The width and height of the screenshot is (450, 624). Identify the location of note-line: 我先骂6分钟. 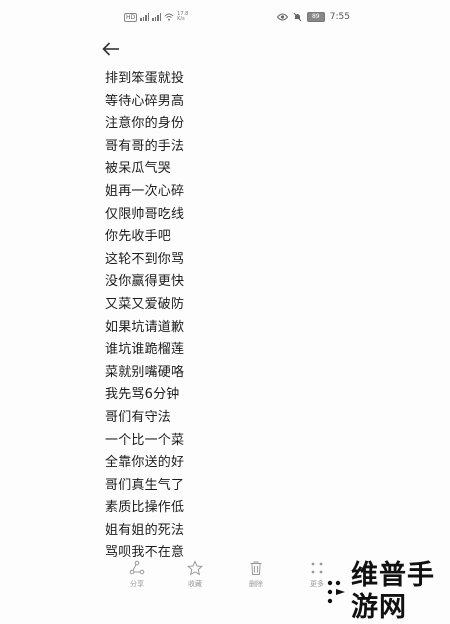
(142, 395).